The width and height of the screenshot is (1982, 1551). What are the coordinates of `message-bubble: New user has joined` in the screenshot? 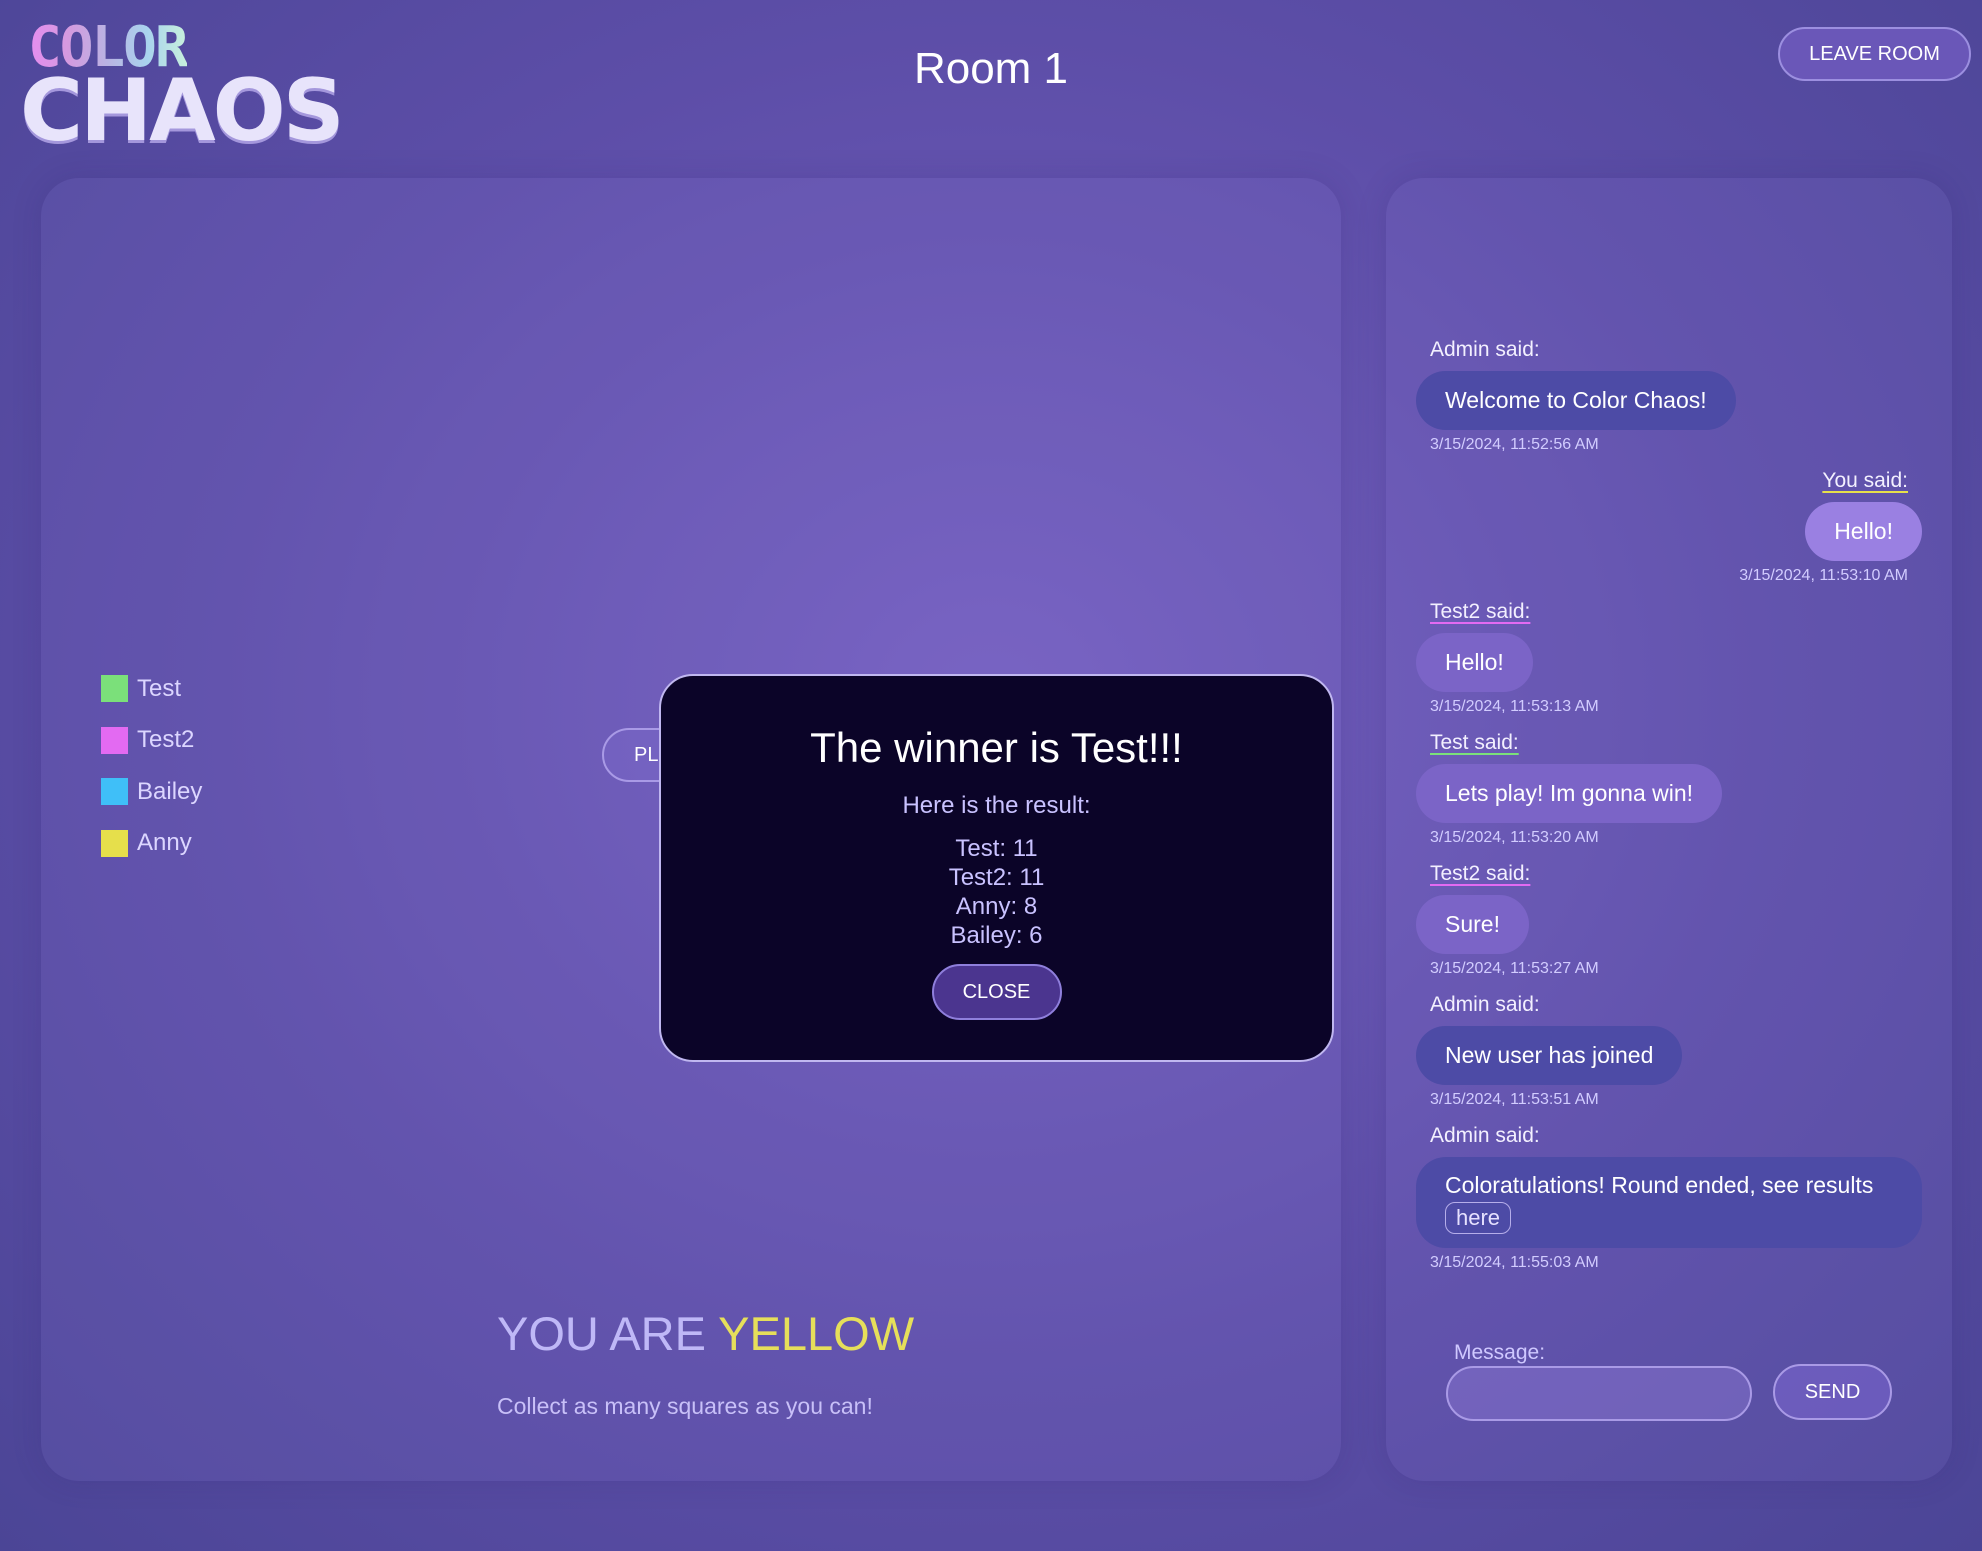 It's located at (1549, 1055).